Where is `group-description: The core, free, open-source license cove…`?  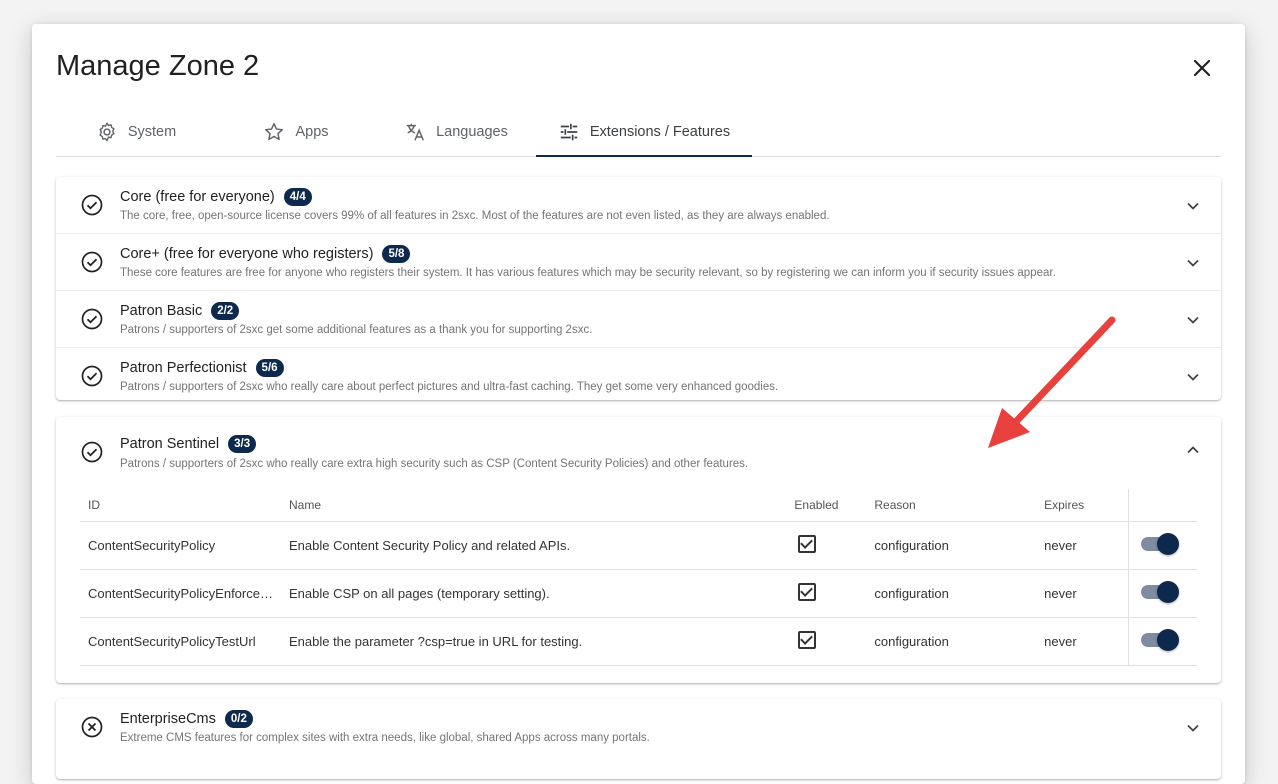
group-description: The core, free, open-source license cove… is located at coordinates (475, 216).